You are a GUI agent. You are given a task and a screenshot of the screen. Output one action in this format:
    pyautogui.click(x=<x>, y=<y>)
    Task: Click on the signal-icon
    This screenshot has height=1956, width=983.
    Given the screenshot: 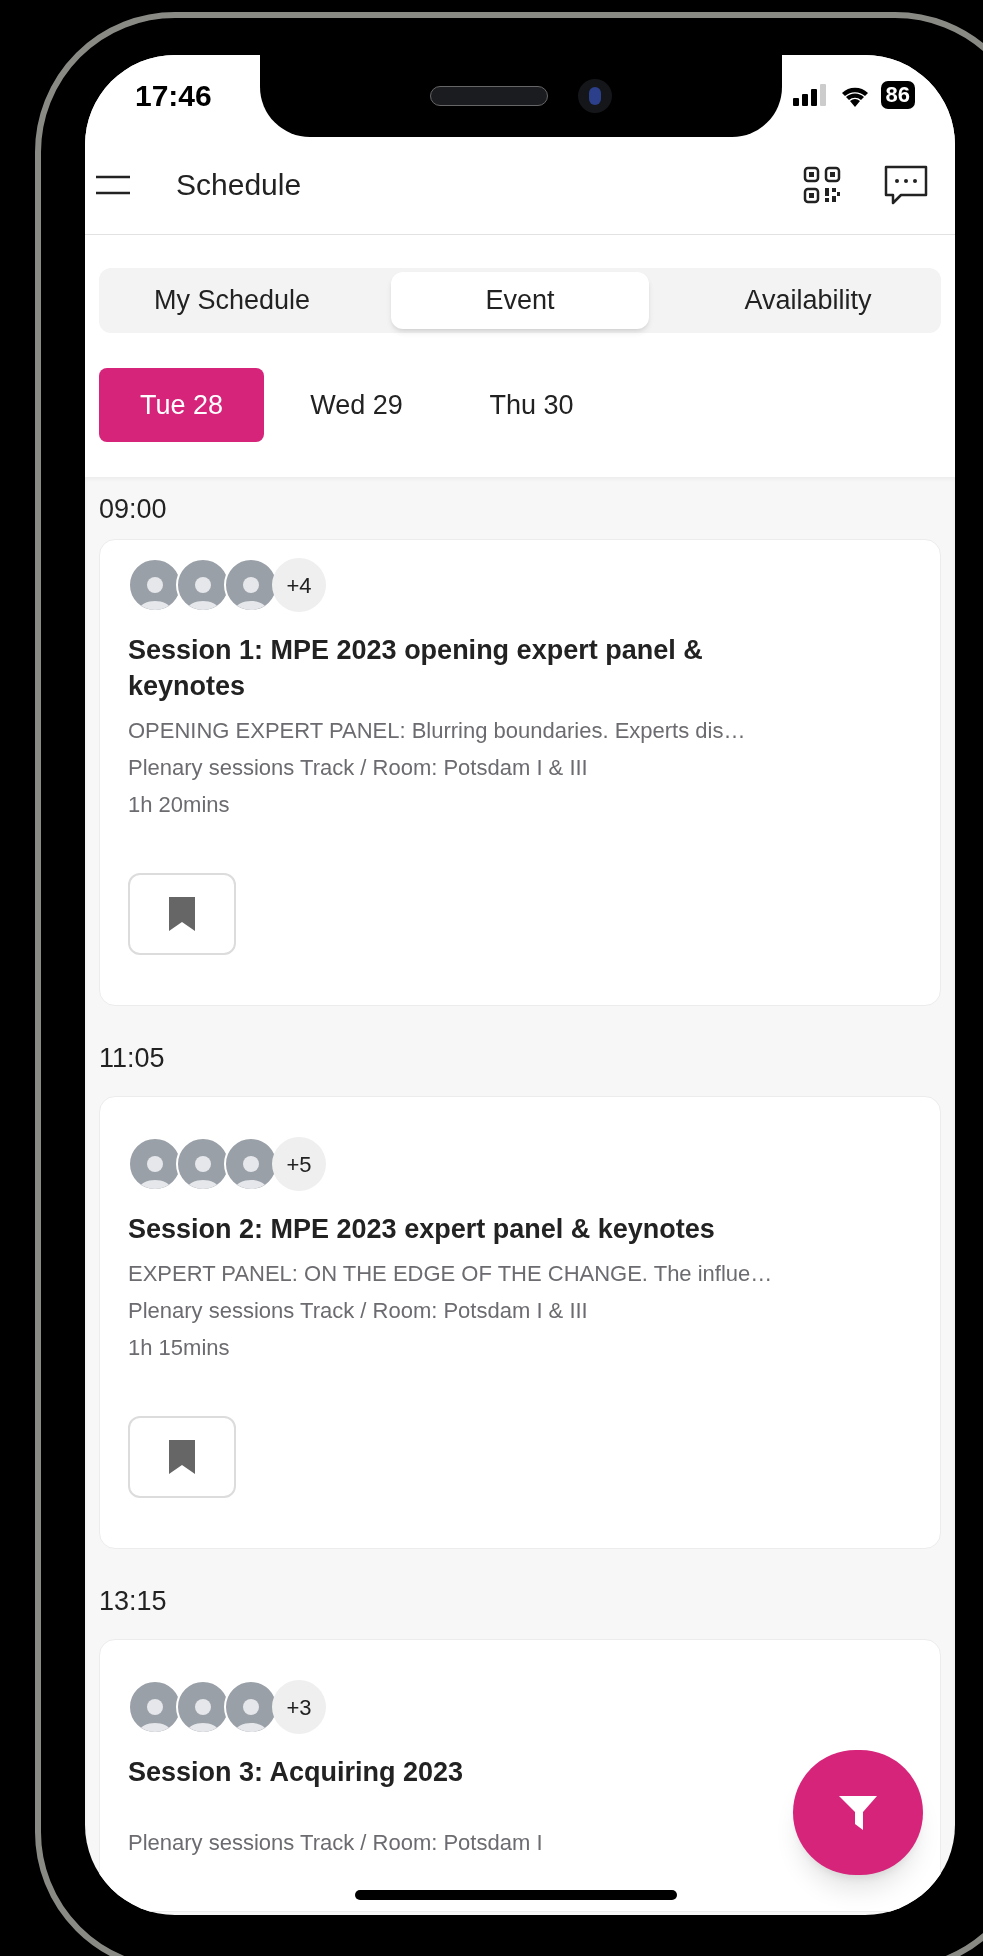 What is the action you would take?
    pyautogui.click(x=810, y=95)
    